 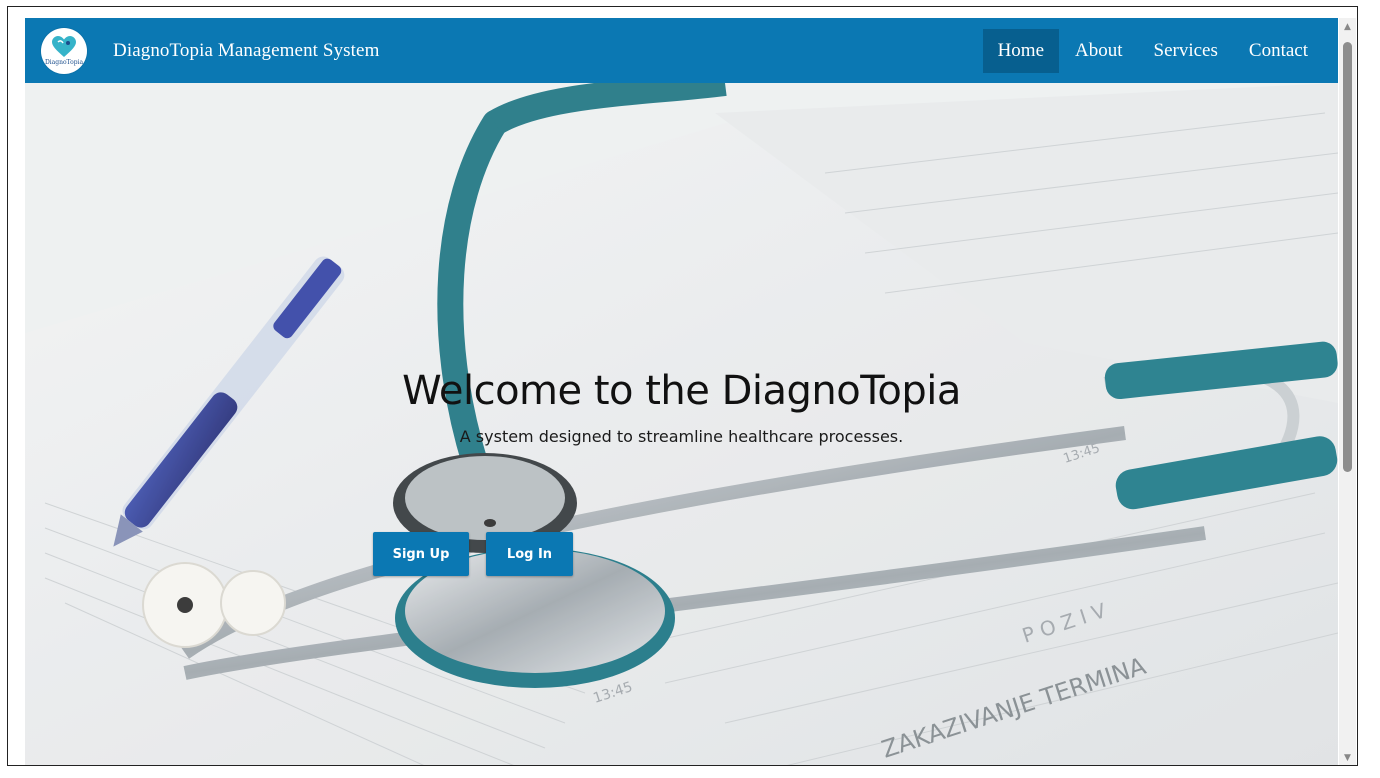 I want to click on logo-text: DiagnoTopia, so click(x=64, y=62).